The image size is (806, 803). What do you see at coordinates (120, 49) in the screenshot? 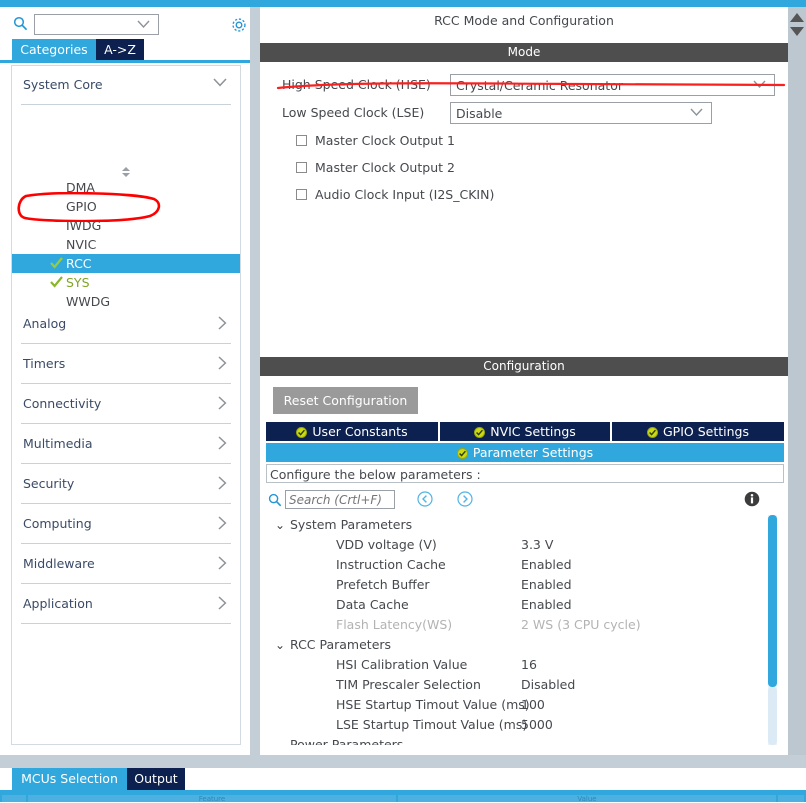
I see `tab-a-to-z: A->Z` at bounding box center [120, 49].